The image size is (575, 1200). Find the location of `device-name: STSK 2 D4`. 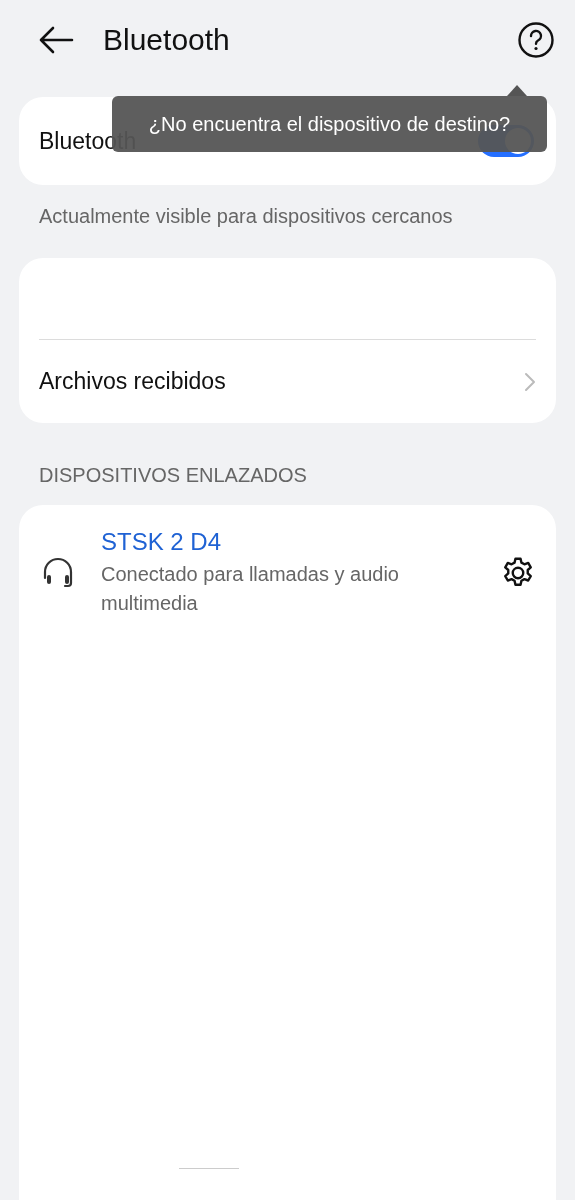

device-name: STSK 2 D4 is located at coordinates (162, 542).